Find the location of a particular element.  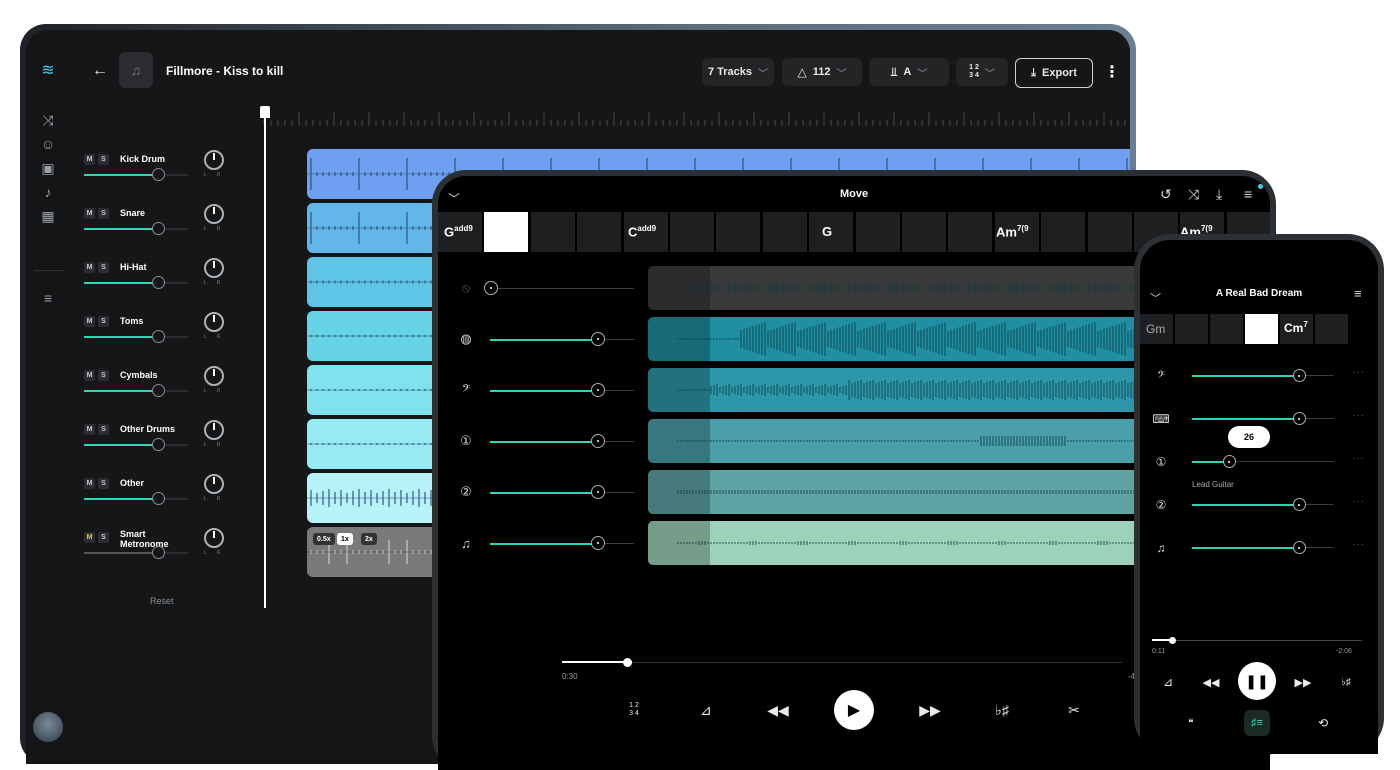

grid-icon: ▦ is located at coordinates (48, 216).